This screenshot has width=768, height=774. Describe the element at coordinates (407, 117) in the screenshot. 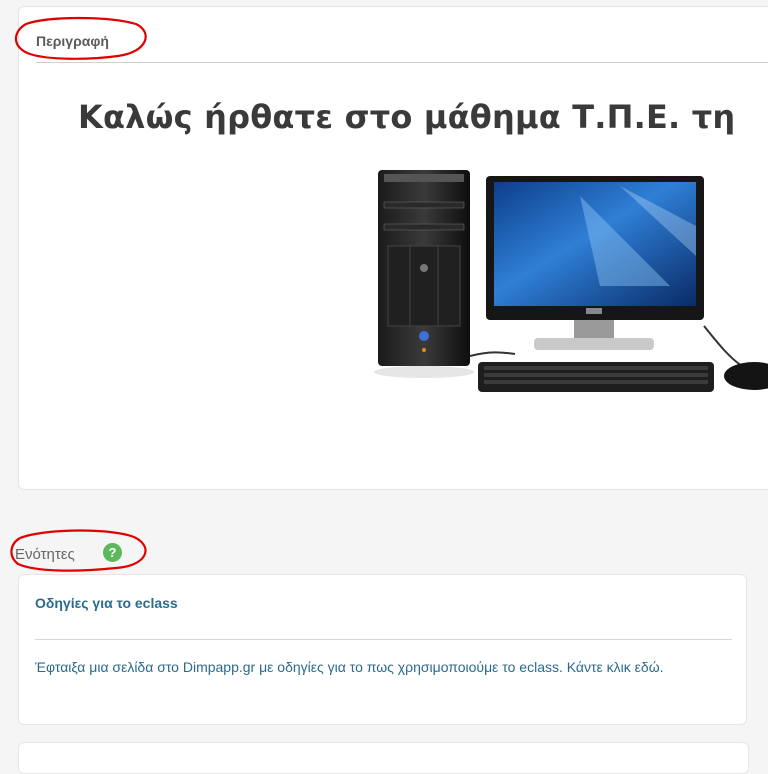

I see `welcome-heading: Καλώς ήρθατε στο μάθημα Τ.Π.Ε. τη` at that location.